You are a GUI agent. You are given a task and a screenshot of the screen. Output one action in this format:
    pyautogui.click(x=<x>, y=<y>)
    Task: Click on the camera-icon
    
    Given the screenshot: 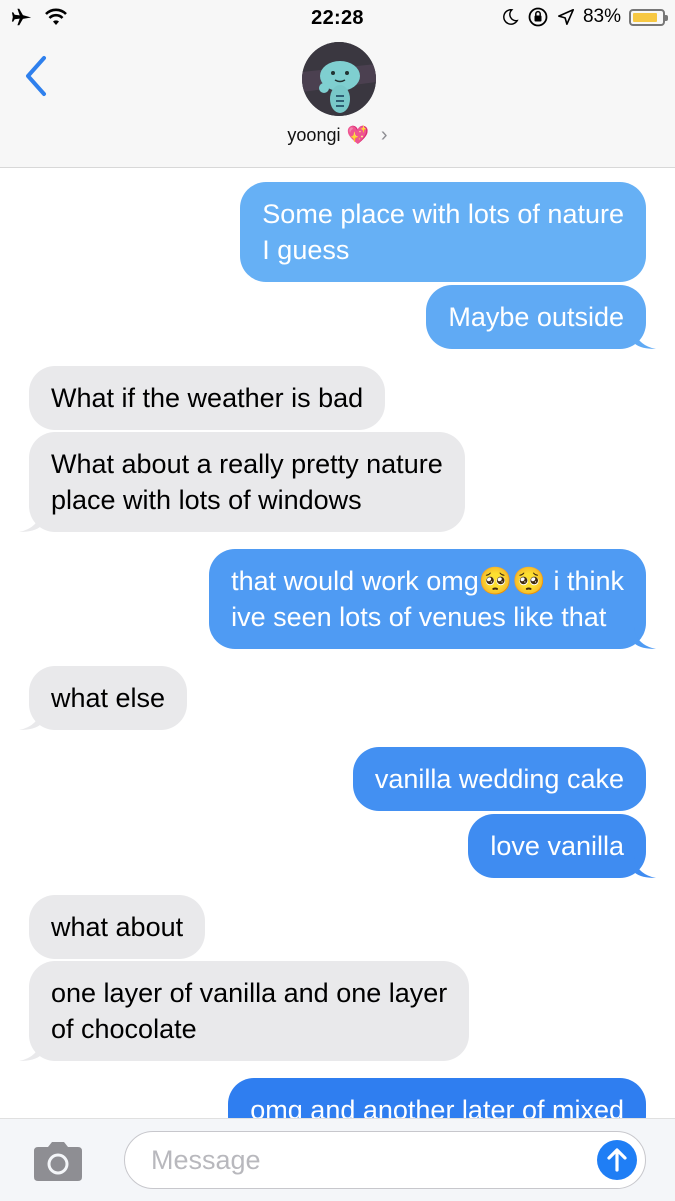 What is the action you would take?
    pyautogui.click(x=58, y=1161)
    